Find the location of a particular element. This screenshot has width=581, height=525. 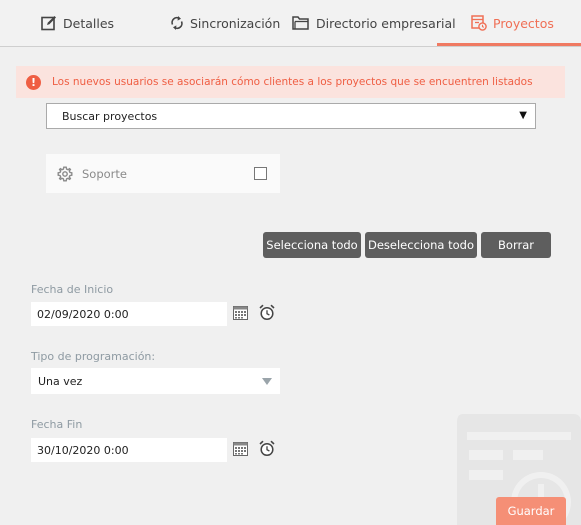

end-date-label: Fecha Fin is located at coordinates (57, 424).